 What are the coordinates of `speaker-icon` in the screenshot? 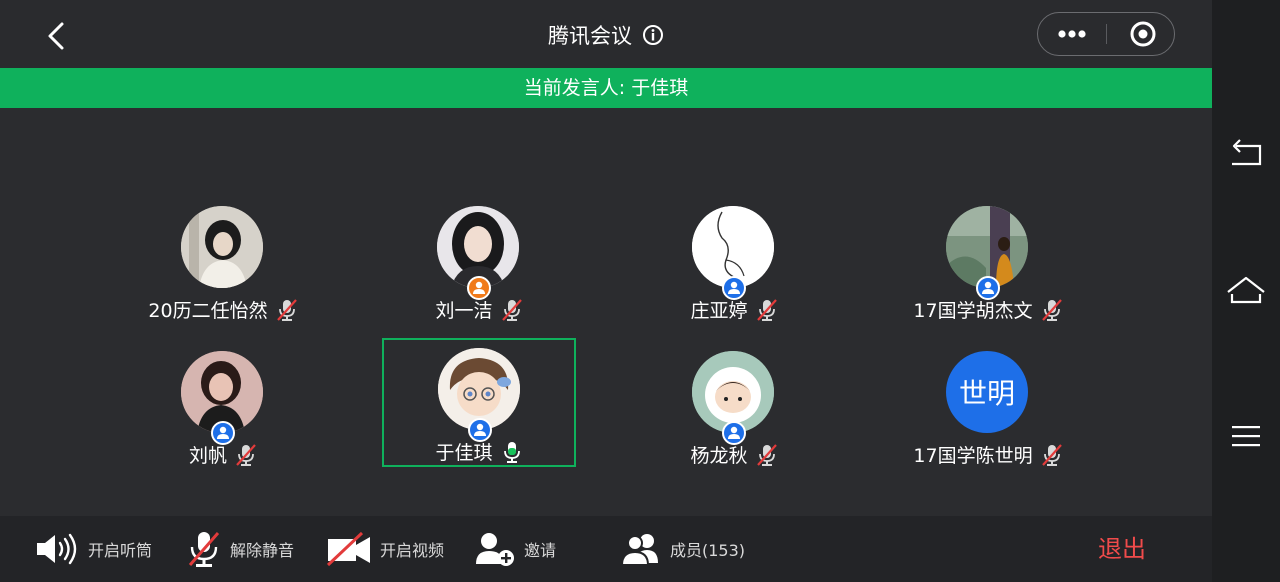 It's located at (57, 549).